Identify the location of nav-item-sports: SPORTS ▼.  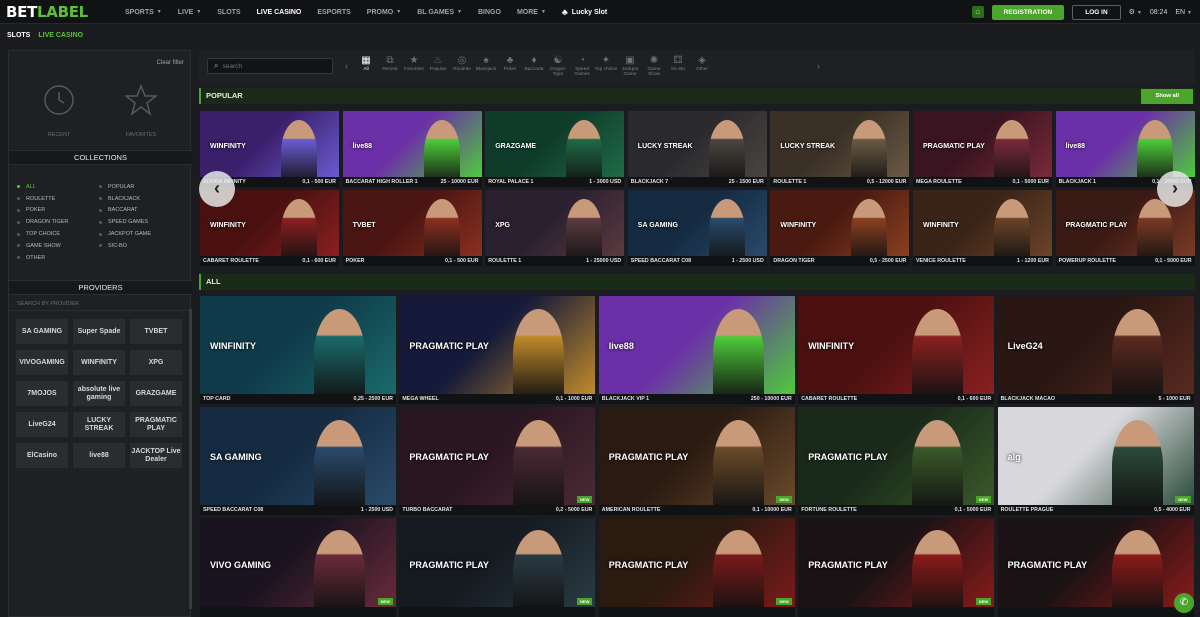
(143, 12).